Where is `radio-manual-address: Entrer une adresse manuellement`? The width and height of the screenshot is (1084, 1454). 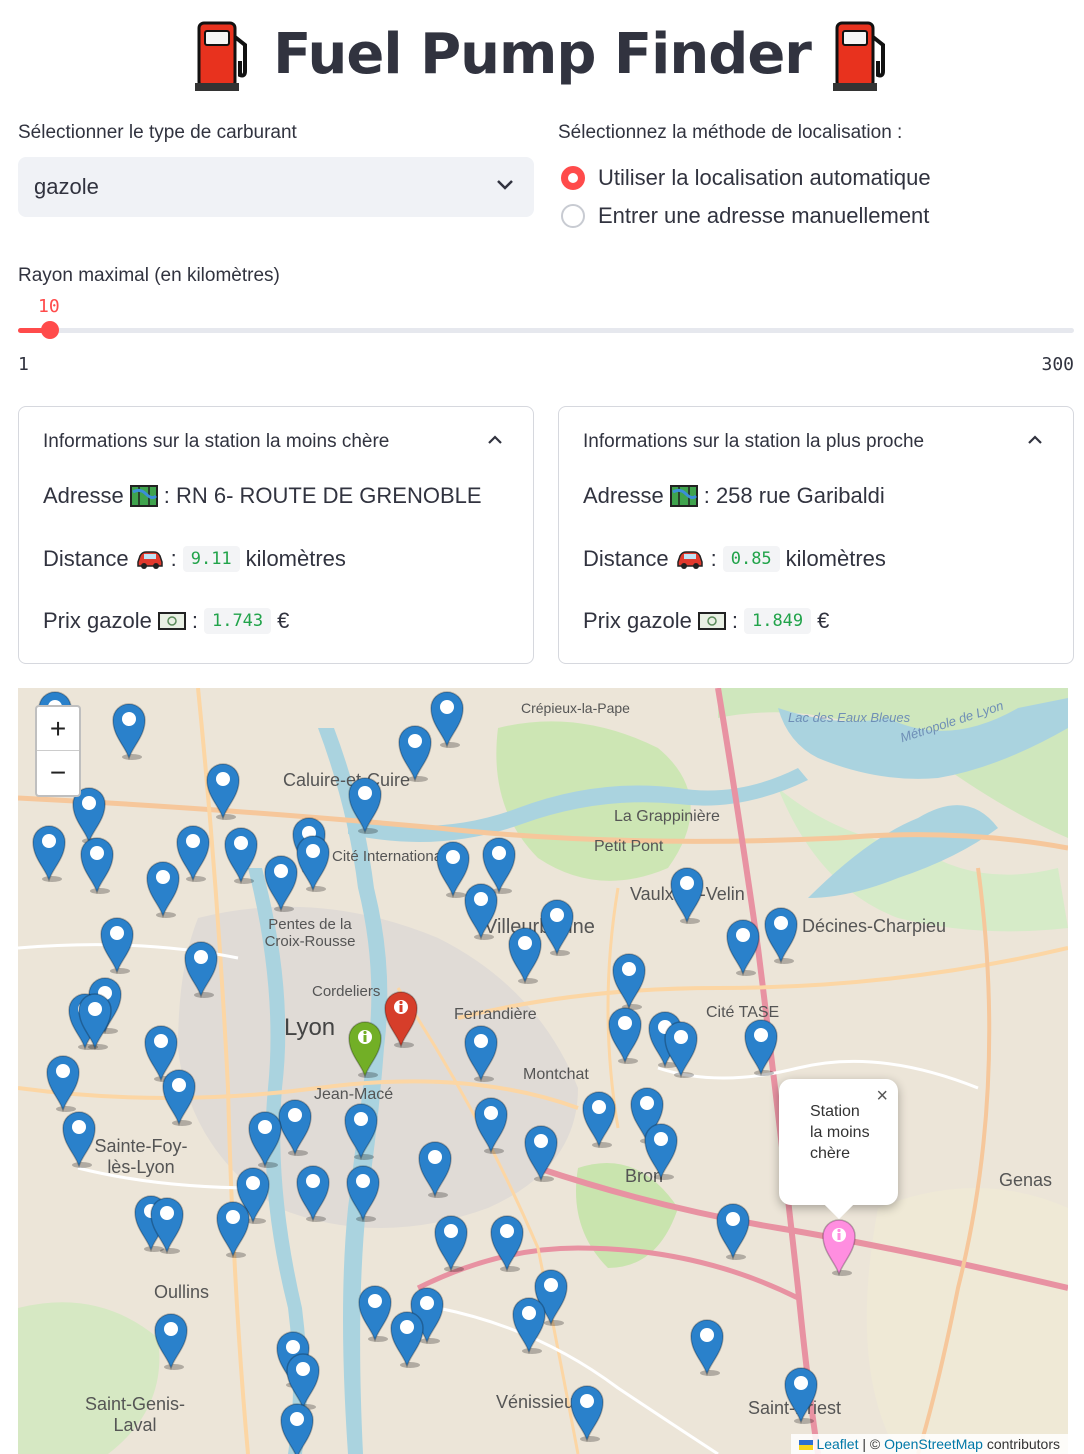 radio-manual-address: Entrer une adresse manuellement is located at coordinates (745, 216).